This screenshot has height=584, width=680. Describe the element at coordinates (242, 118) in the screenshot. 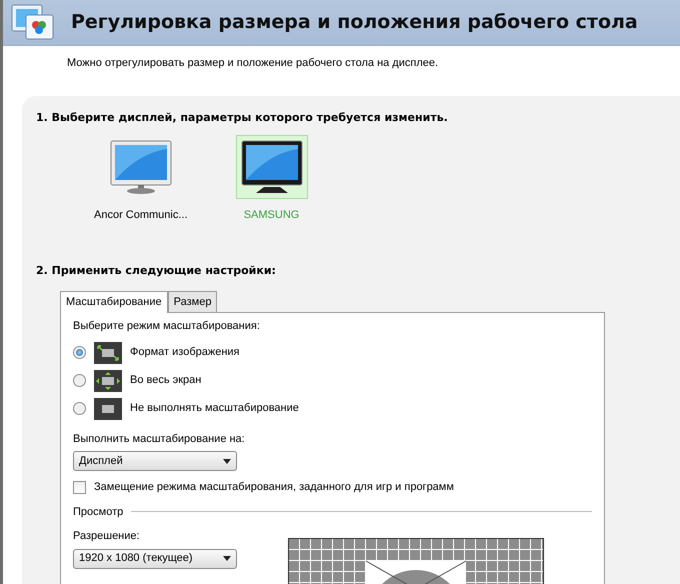

I see `section-heading: 1. Выберите дисплей, параметры которого требуется изменить.` at that location.